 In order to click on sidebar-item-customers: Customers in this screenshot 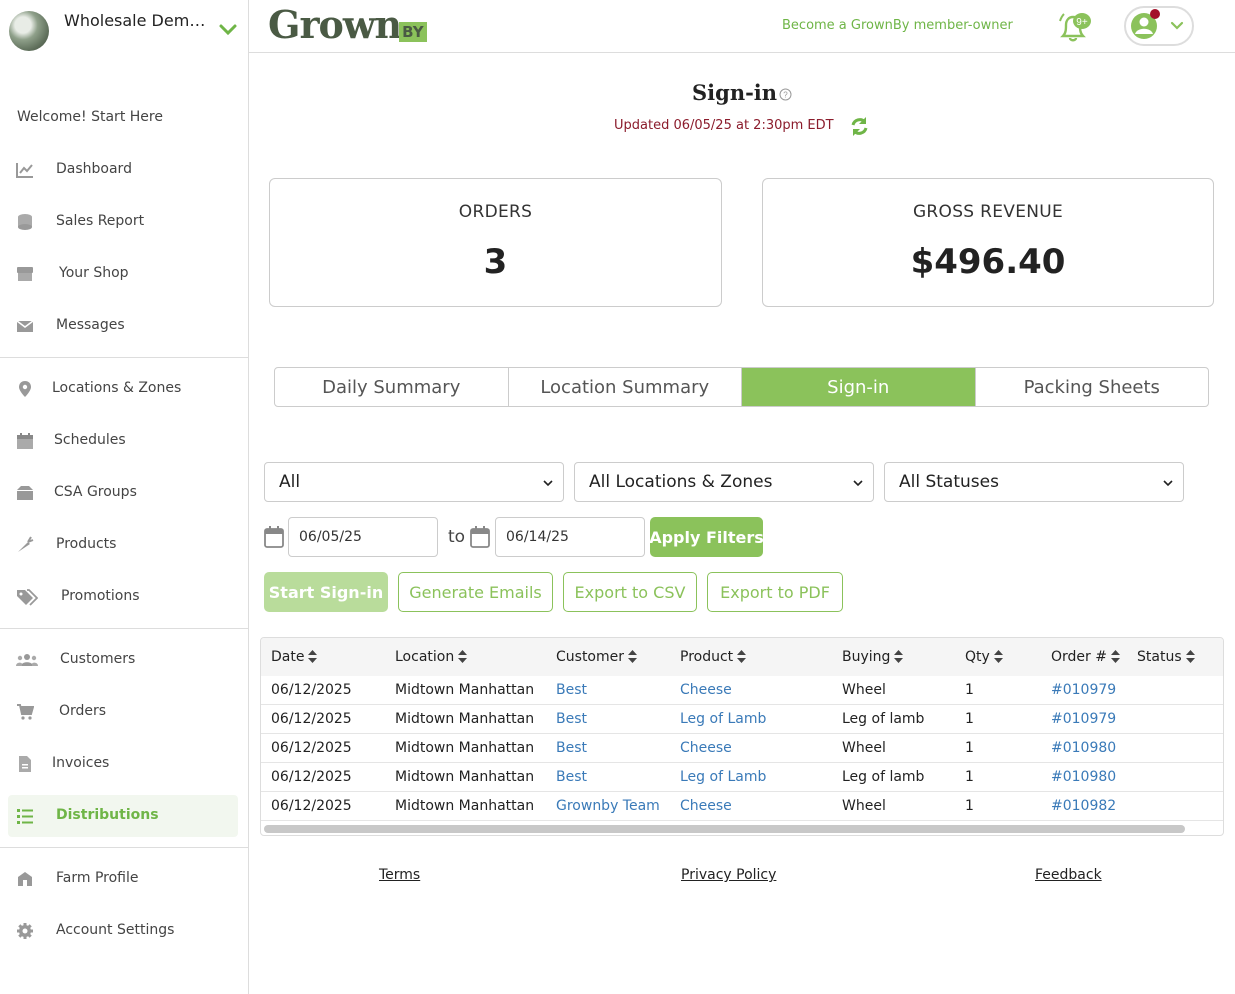, I will do `click(123, 660)`.